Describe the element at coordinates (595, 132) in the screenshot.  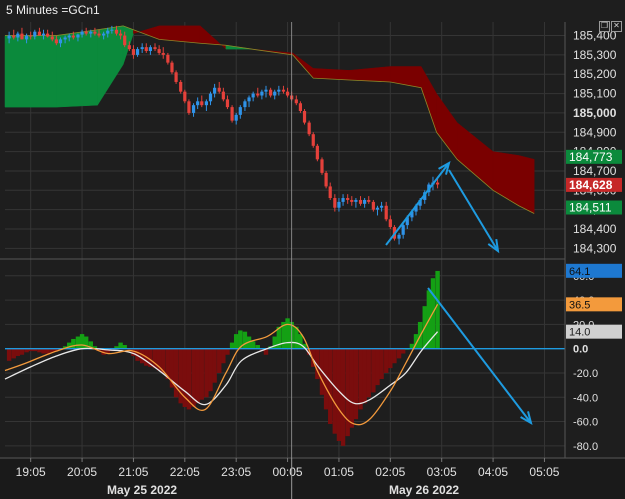
I see `price-tick-label: 184,900` at that location.